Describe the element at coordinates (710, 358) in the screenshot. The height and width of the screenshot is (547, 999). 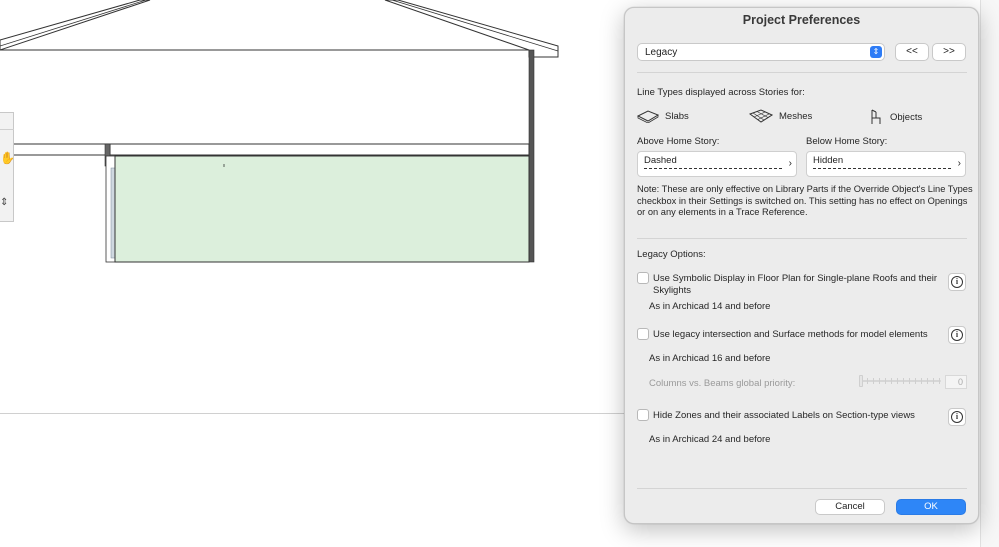
I see `legacy-intersection-hint: As in Archicad 16 and before` at that location.